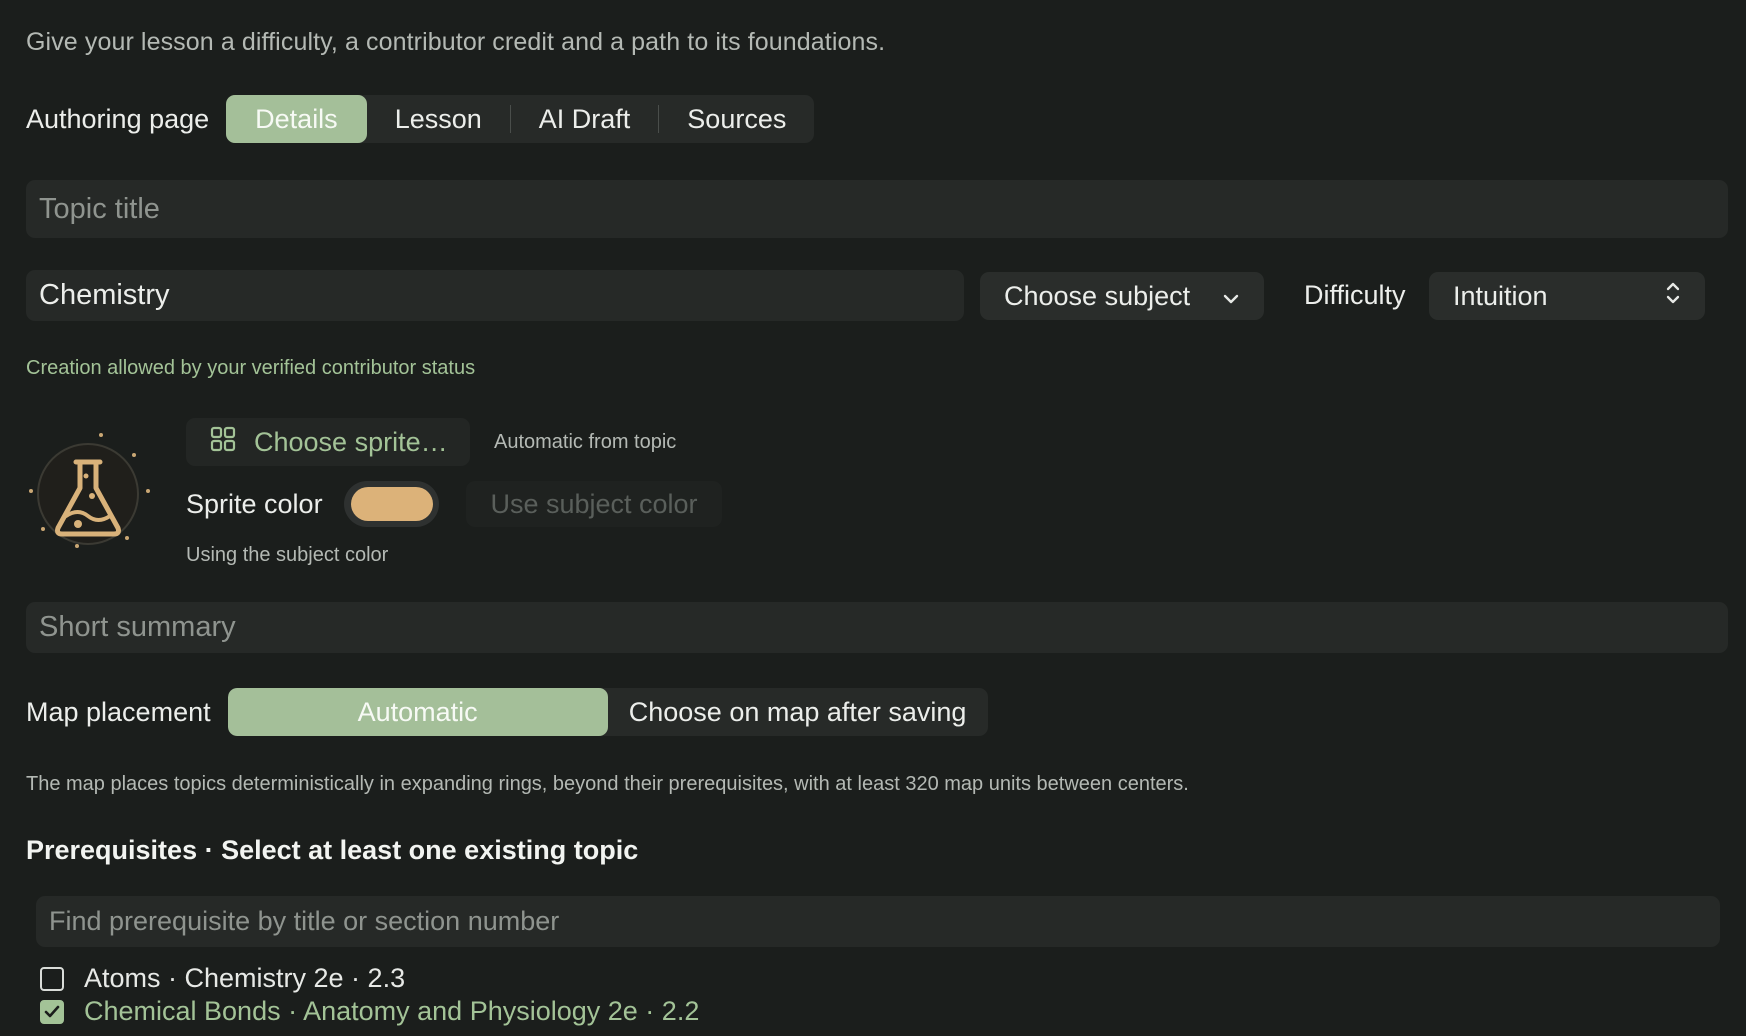 This screenshot has width=1746, height=1036. I want to click on flask-icon, so click(88, 494).